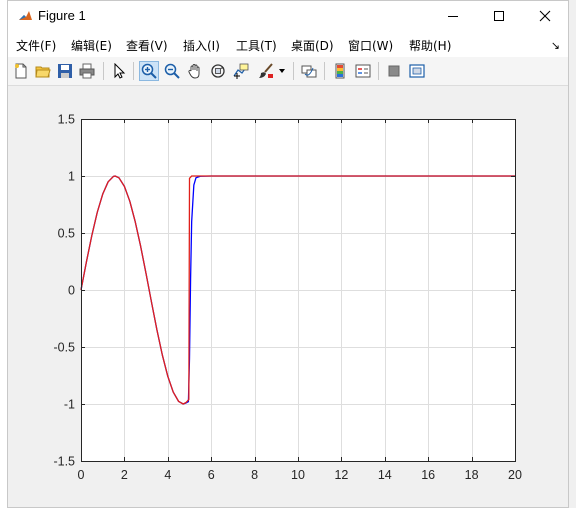 The height and width of the screenshot is (514, 576). What do you see at coordinates (71, 291) in the screenshot?
I see `y-tick-label: 0` at bounding box center [71, 291].